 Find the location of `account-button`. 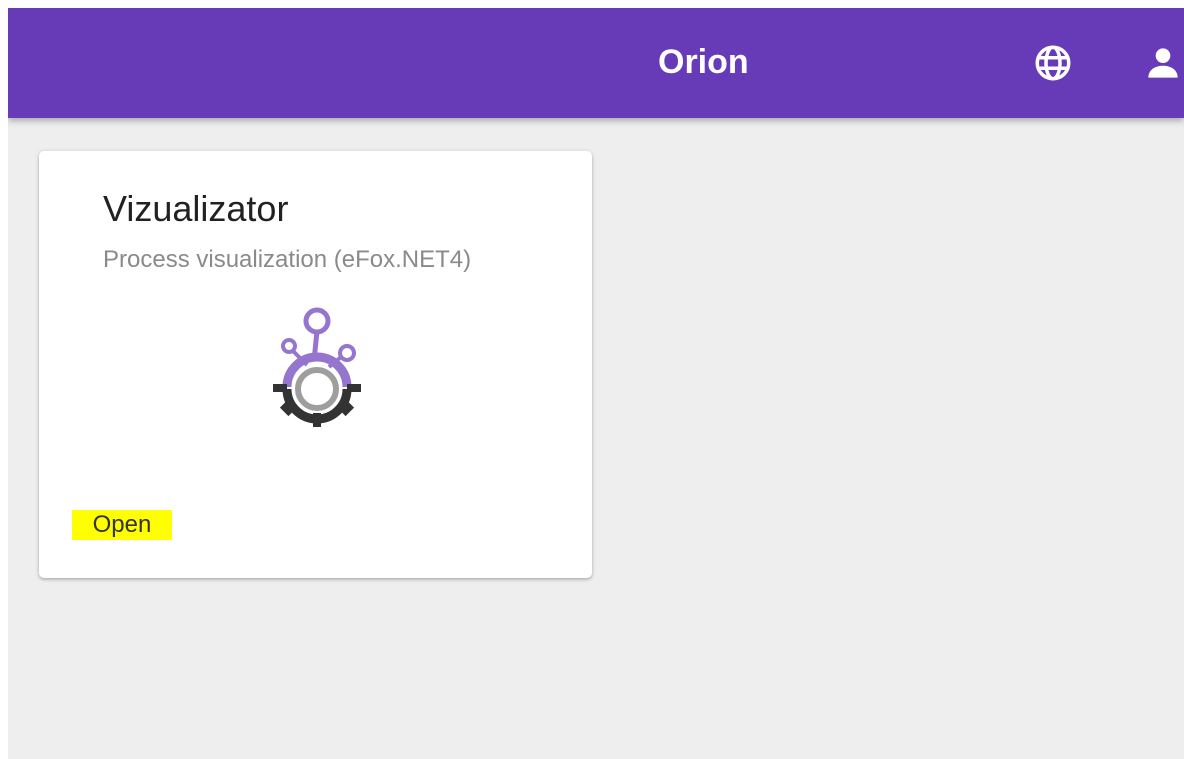

account-button is located at coordinates (1161, 63).